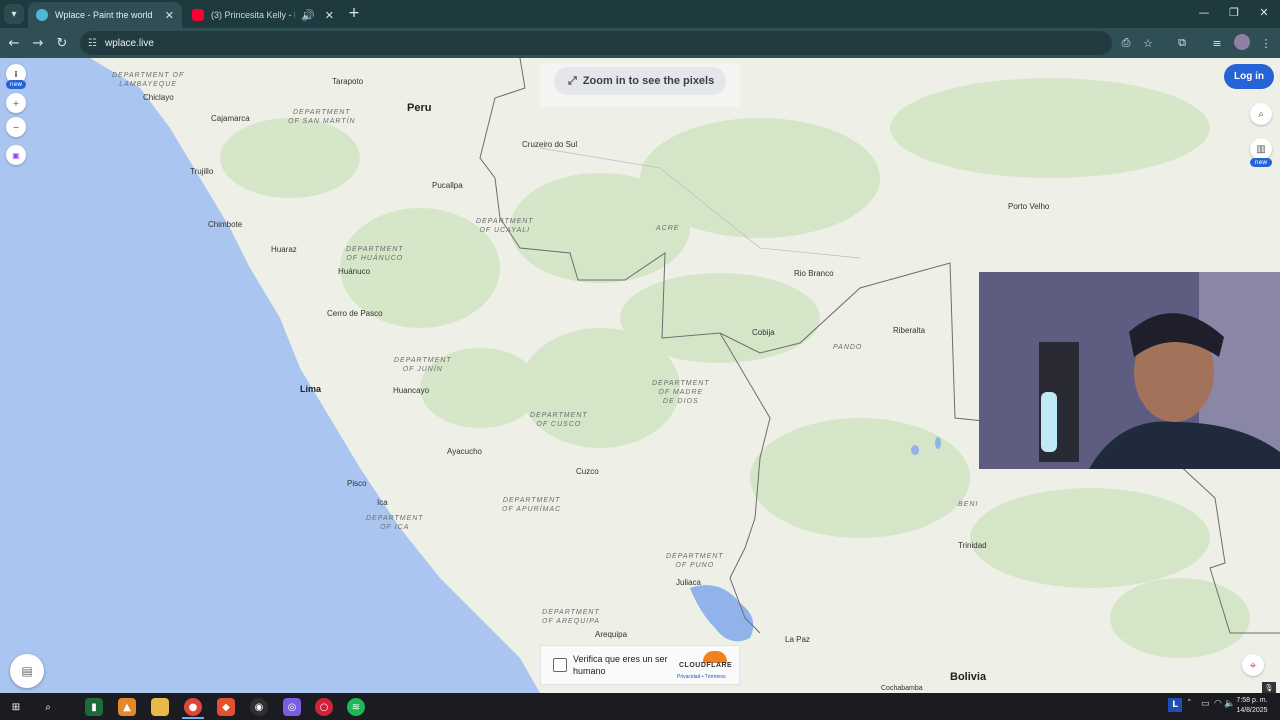 The height and width of the screenshot is (720, 1280). Describe the element at coordinates (356, 707) in the screenshot. I see `spotify-app-icon: ≋` at that location.